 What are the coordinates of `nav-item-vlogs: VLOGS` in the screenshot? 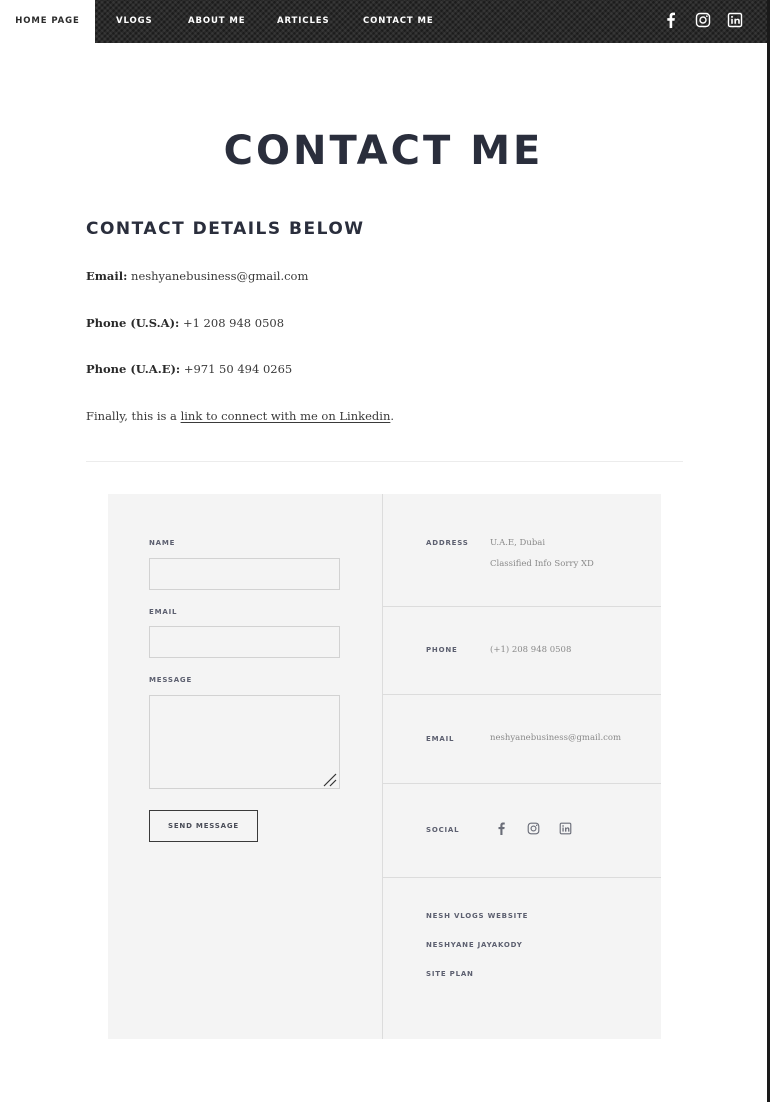 It's located at (134, 21).